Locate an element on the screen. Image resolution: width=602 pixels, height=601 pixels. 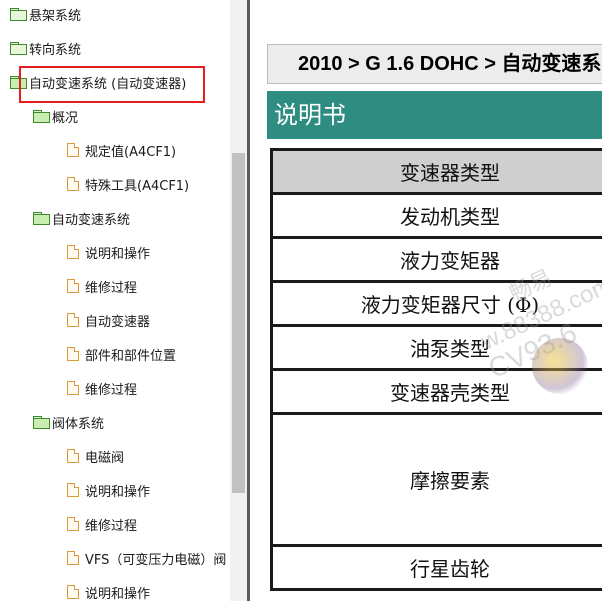
scrollbar-thumb is located at coordinates (238, 323).